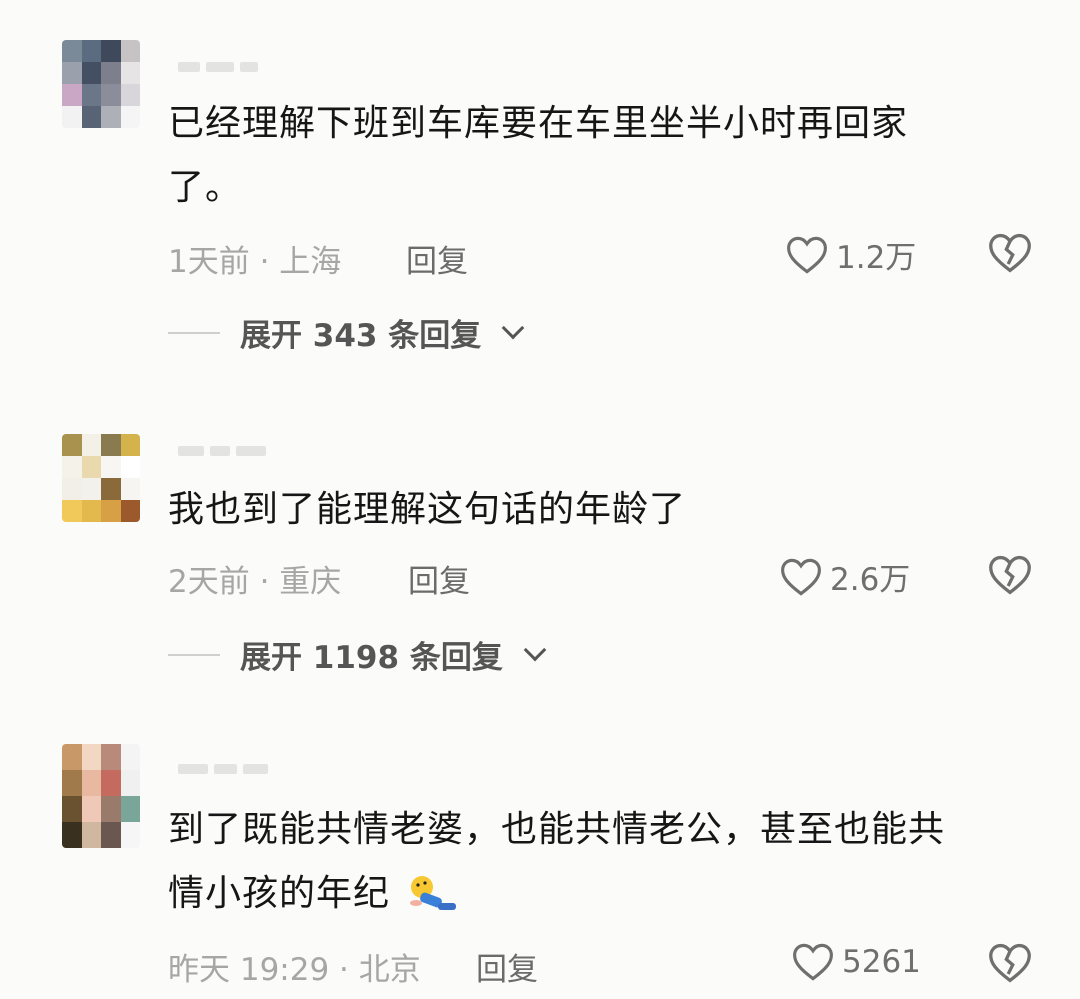  Describe the element at coordinates (294, 970) in the screenshot. I see `comment-meta: 昨天 19:29 · 北京` at that location.